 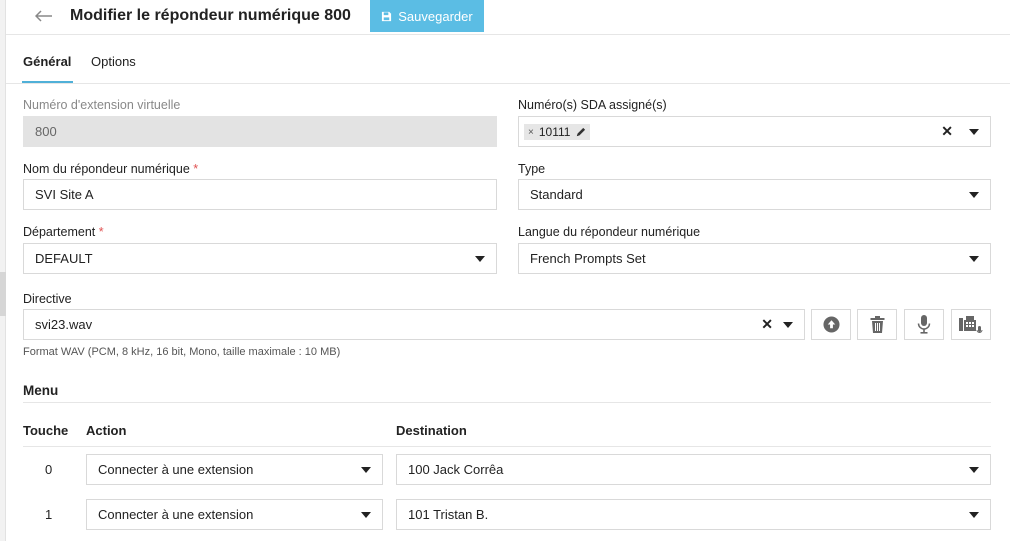 What do you see at coordinates (260, 194) in the screenshot?
I see `name-input: SVI Site A` at bounding box center [260, 194].